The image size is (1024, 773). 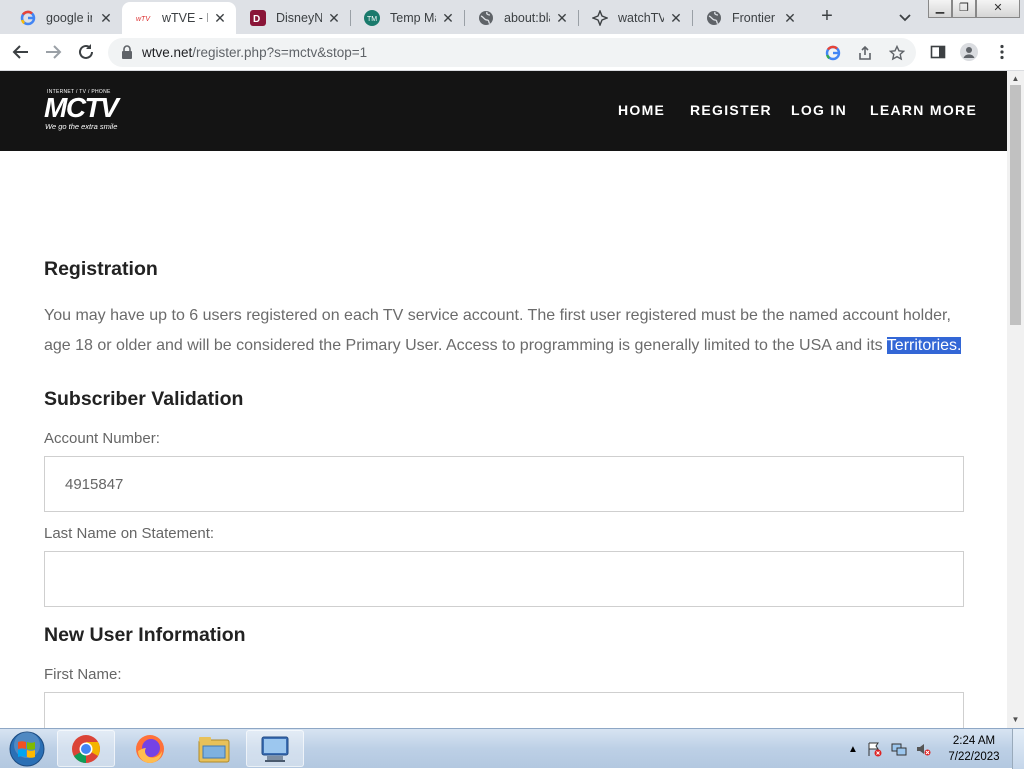 I want to click on first-name-label: First Name:, so click(x=83, y=674).